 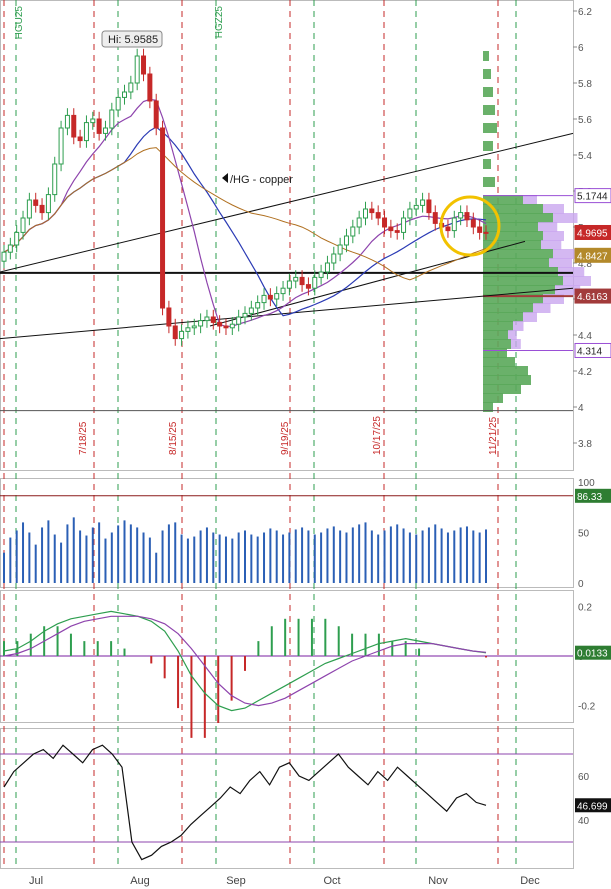 I want to click on panel-tick-label: 100, so click(x=586, y=483).